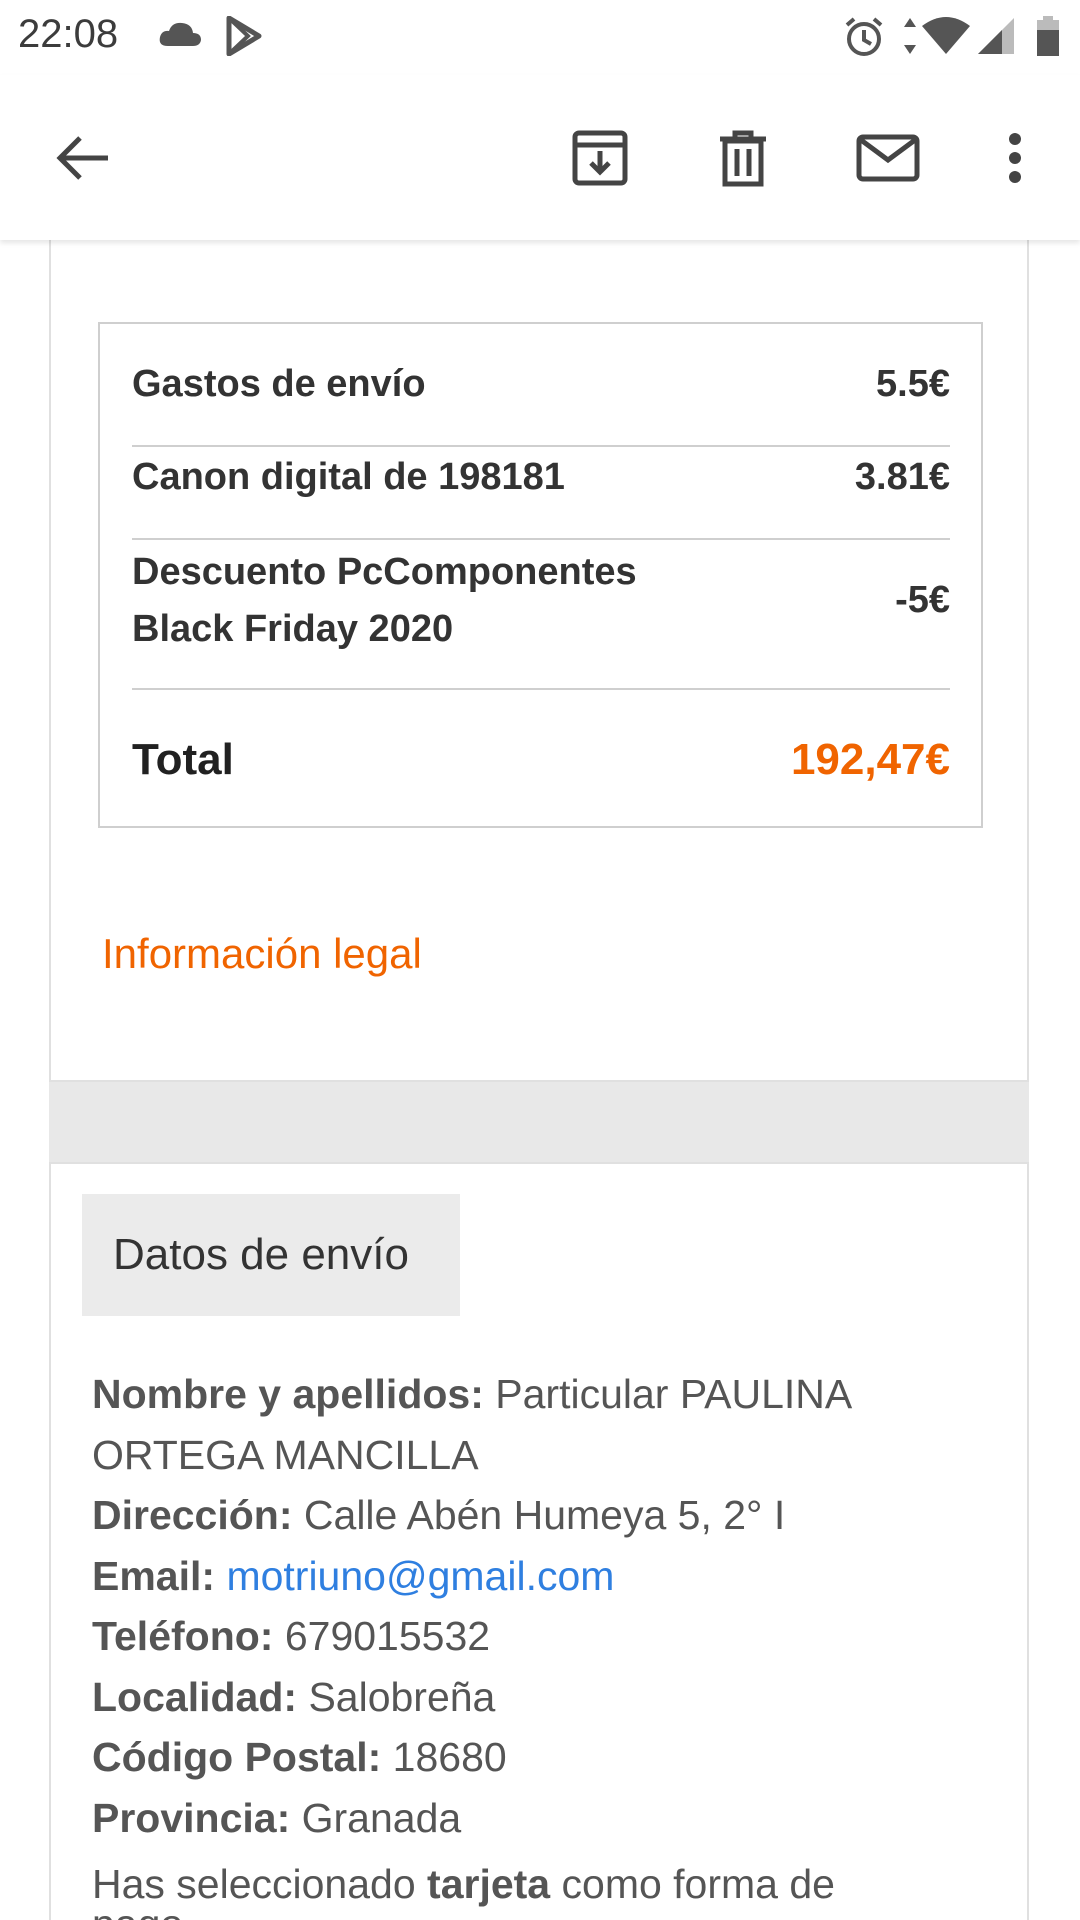 The height and width of the screenshot is (1920, 1080). Describe the element at coordinates (698, 1884) in the screenshot. I see `payment-suffix: como forma de` at that location.